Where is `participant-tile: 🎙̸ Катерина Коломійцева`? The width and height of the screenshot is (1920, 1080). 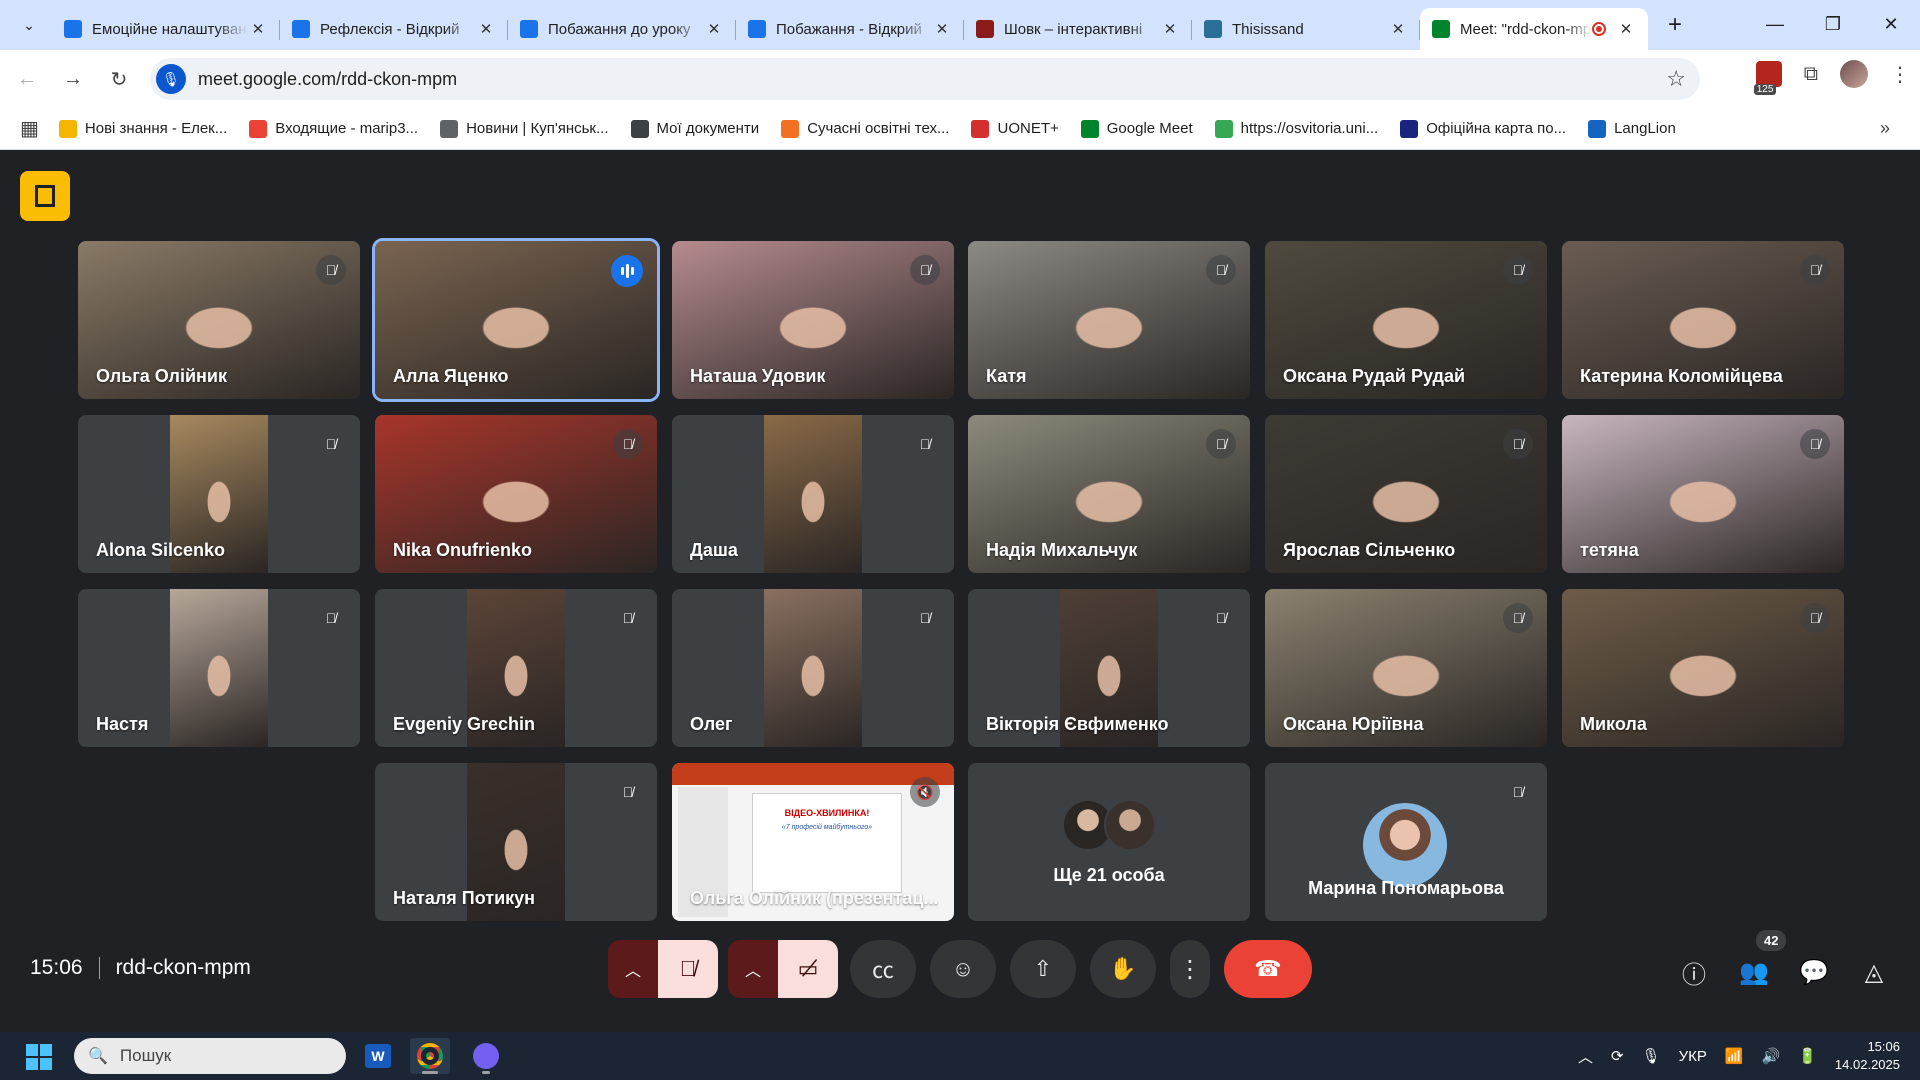 participant-tile: 🎙̸ Катерина Коломійцева is located at coordinates (1703, 320).